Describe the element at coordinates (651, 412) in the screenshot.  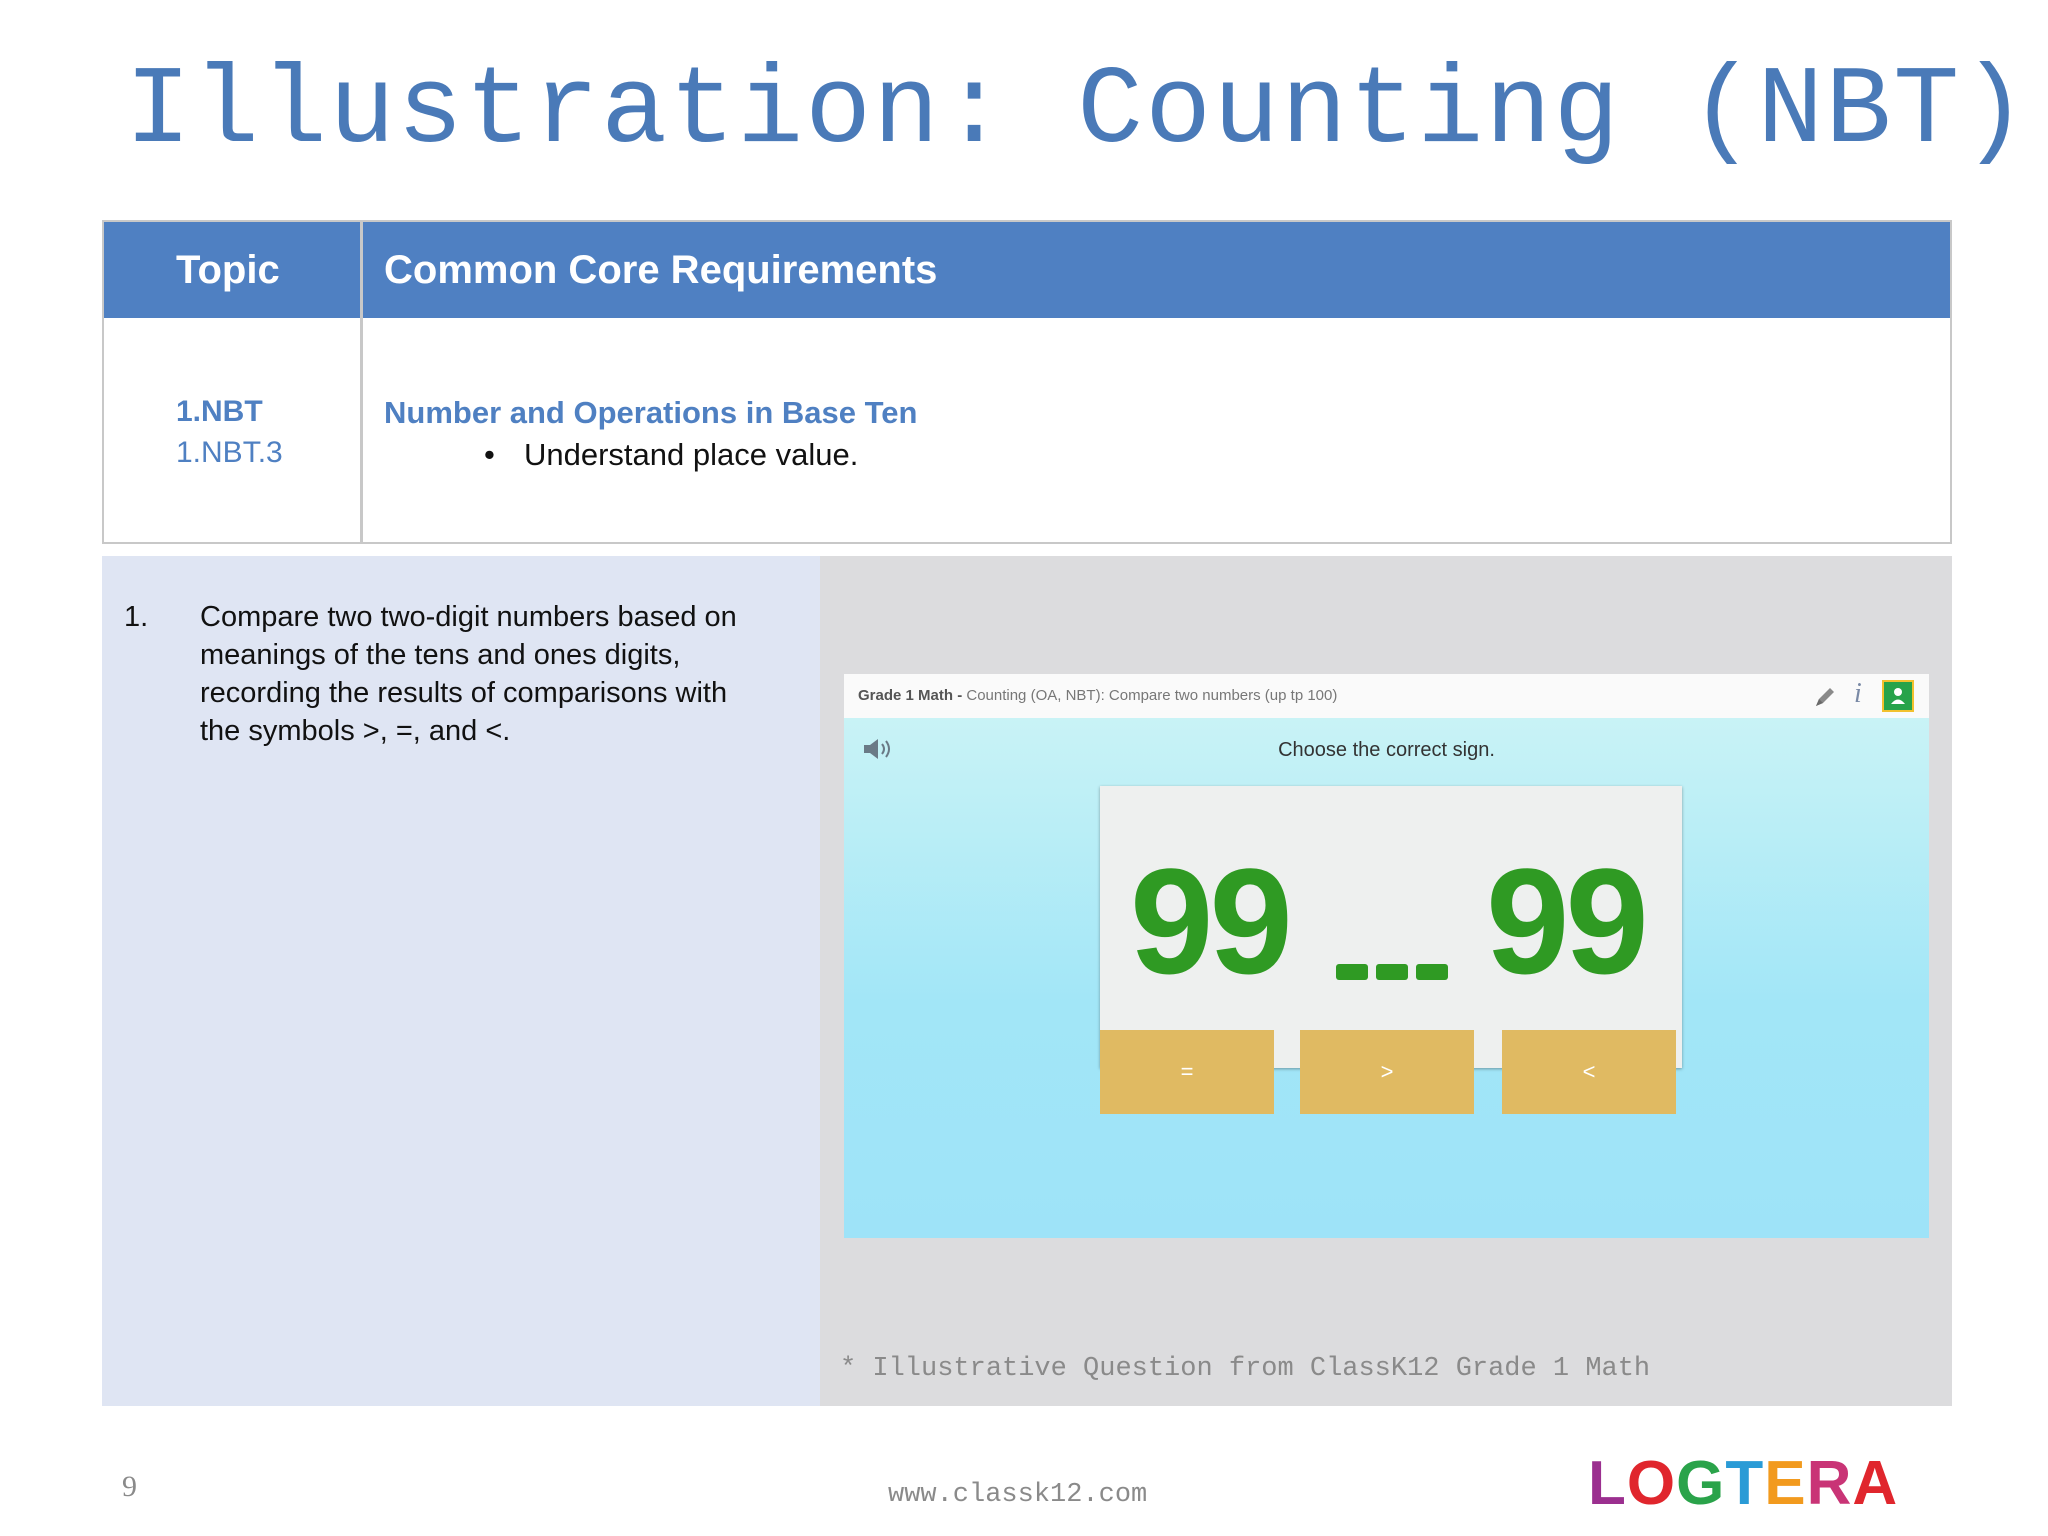
I see `domain-heading: Number and Operations in Base Ten` at that location.